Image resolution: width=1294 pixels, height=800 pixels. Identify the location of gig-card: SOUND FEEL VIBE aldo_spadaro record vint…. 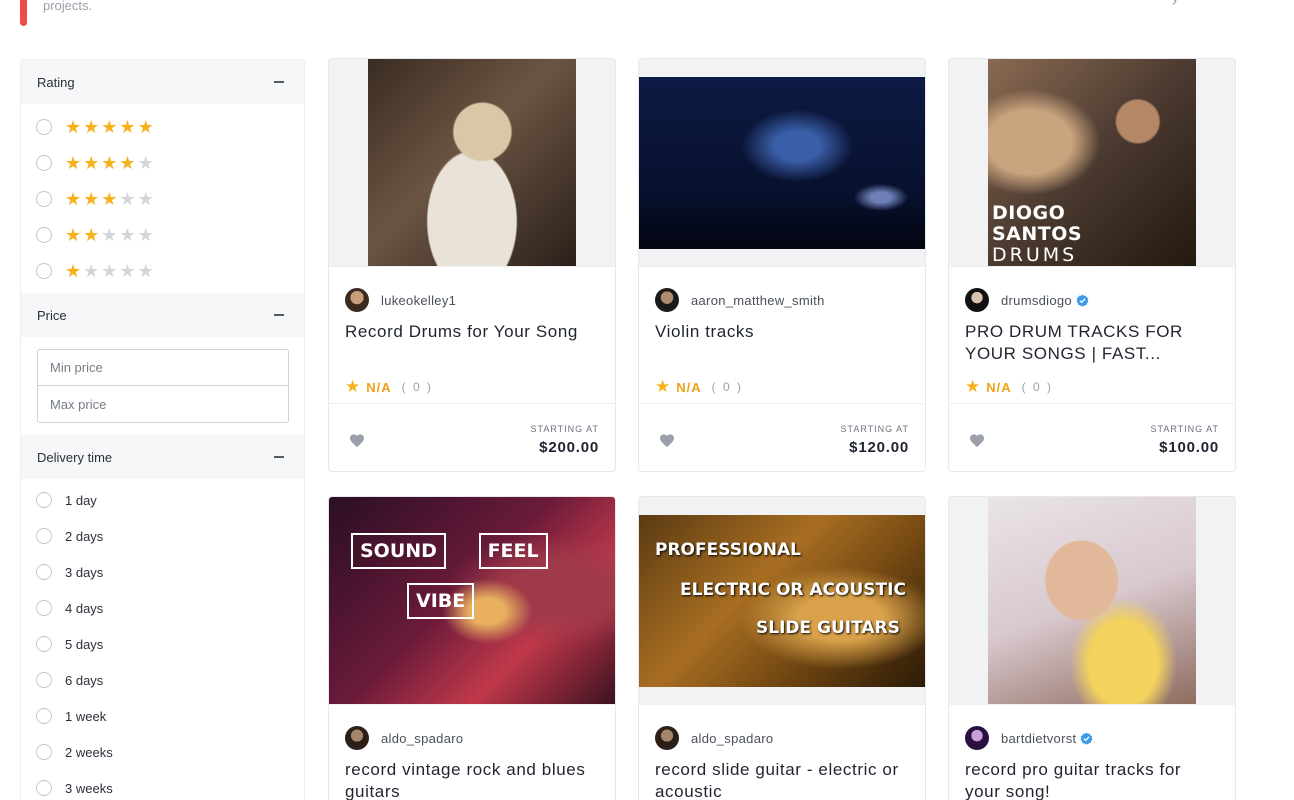
(472, 648).